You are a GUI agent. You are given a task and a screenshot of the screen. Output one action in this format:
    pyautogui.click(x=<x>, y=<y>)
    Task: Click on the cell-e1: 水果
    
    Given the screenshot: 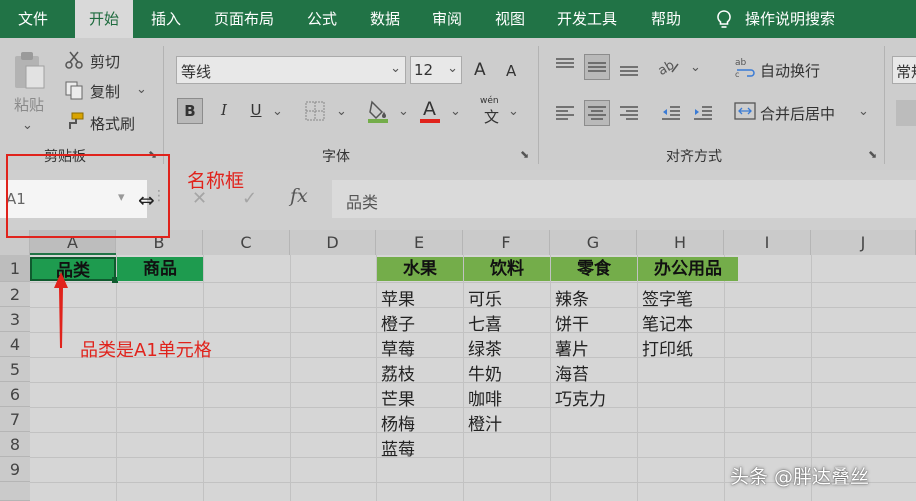 What is the action you would take?
    pyautogui.click(x=420, y=269)
    